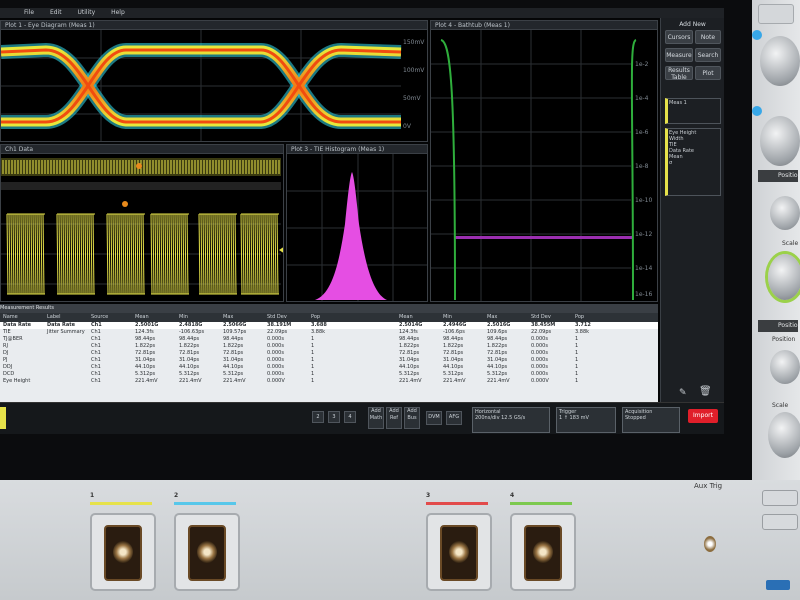 The image size is (800, 600). Describe the element at coordinates (318, 417) in the screenshot. I see `ch2-button: 2` at that location.